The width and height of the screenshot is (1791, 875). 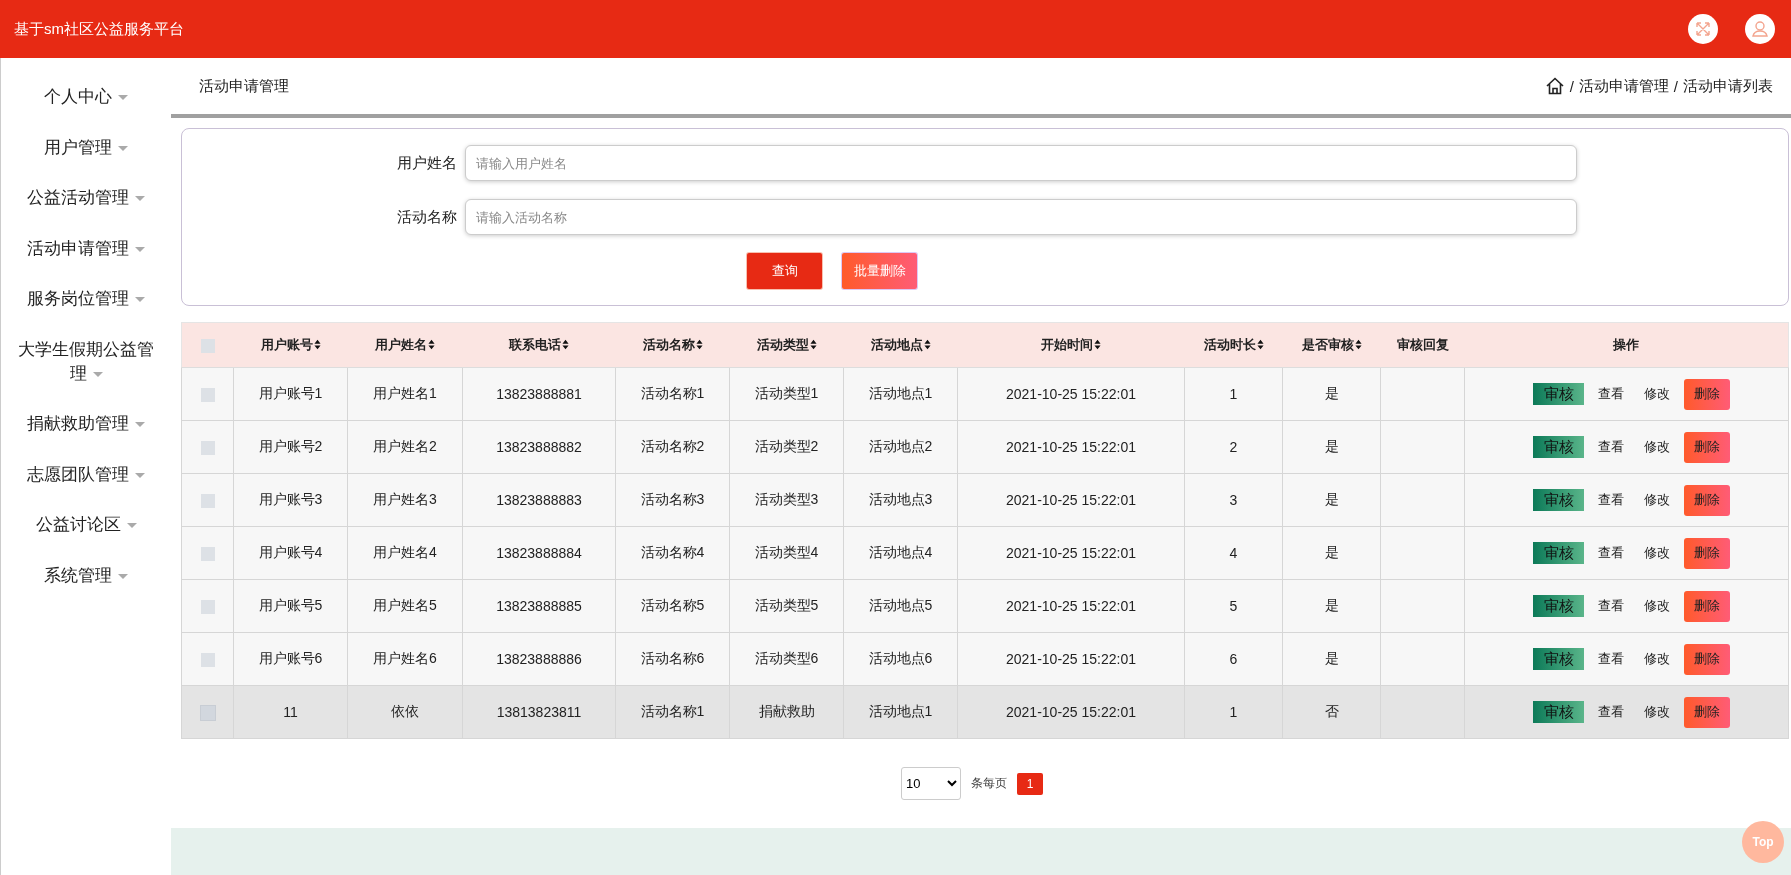 What do you see at coordinates (86, 525) in the screenshot?
I see `sidebar-item: 公益讨论区` at bounding box center [86, 525].